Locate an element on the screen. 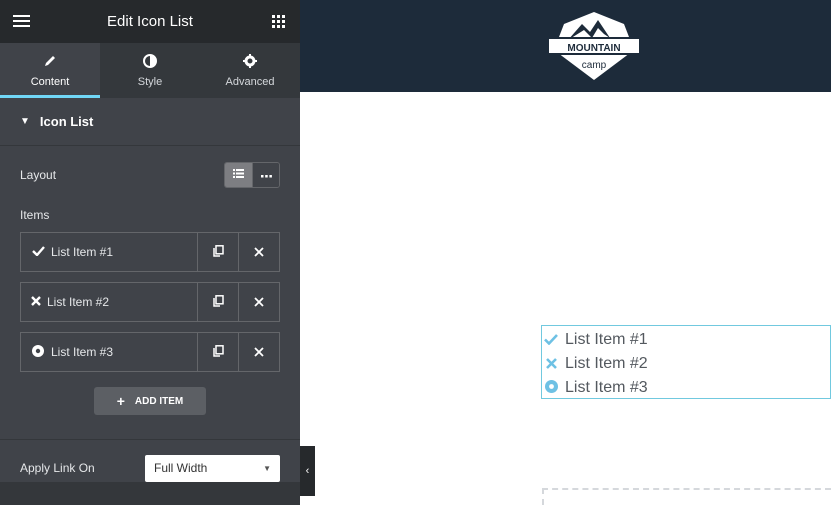  list-item-text: List Item #3 is located at coordinates (606, 387).